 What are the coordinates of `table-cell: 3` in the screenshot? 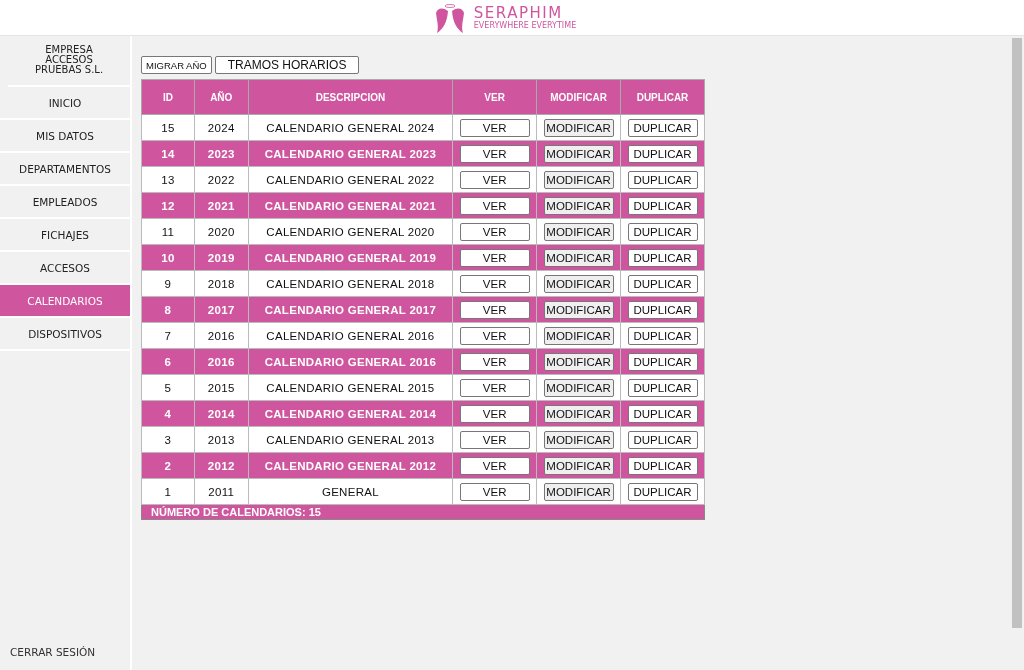 It's located at (168, 439).